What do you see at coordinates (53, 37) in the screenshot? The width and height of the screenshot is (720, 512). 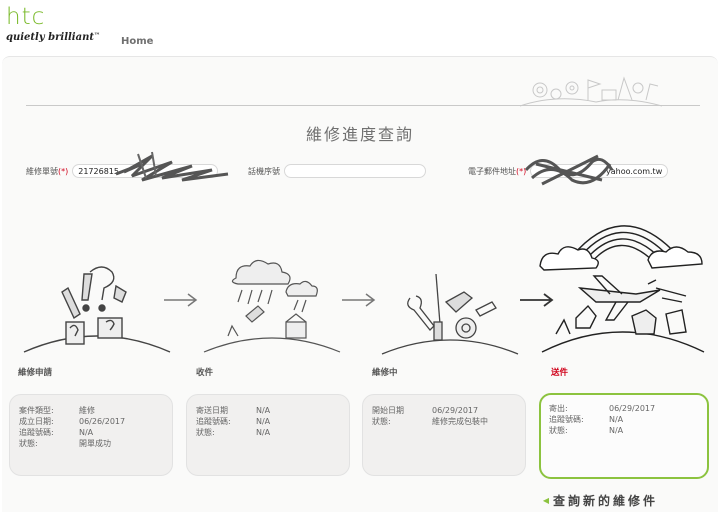 I see `brand-tagline: quietly brilliant™` at bounding box center [53, 37].